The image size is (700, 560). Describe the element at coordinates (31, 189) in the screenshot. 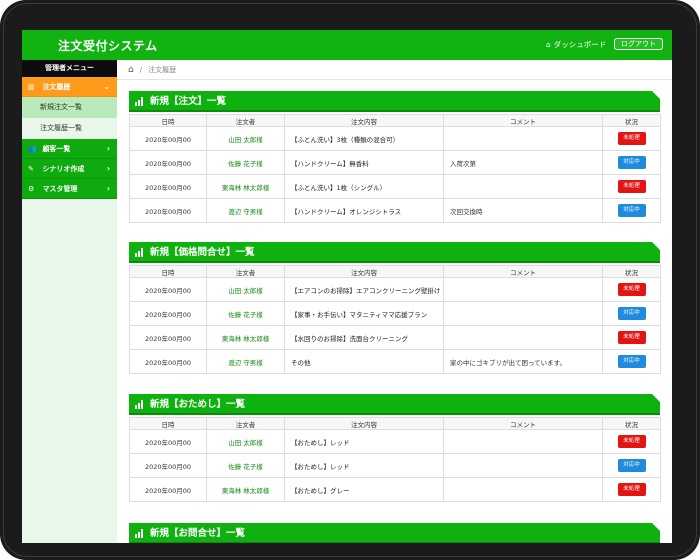

I see `gear-icon: ⚙` at that location.